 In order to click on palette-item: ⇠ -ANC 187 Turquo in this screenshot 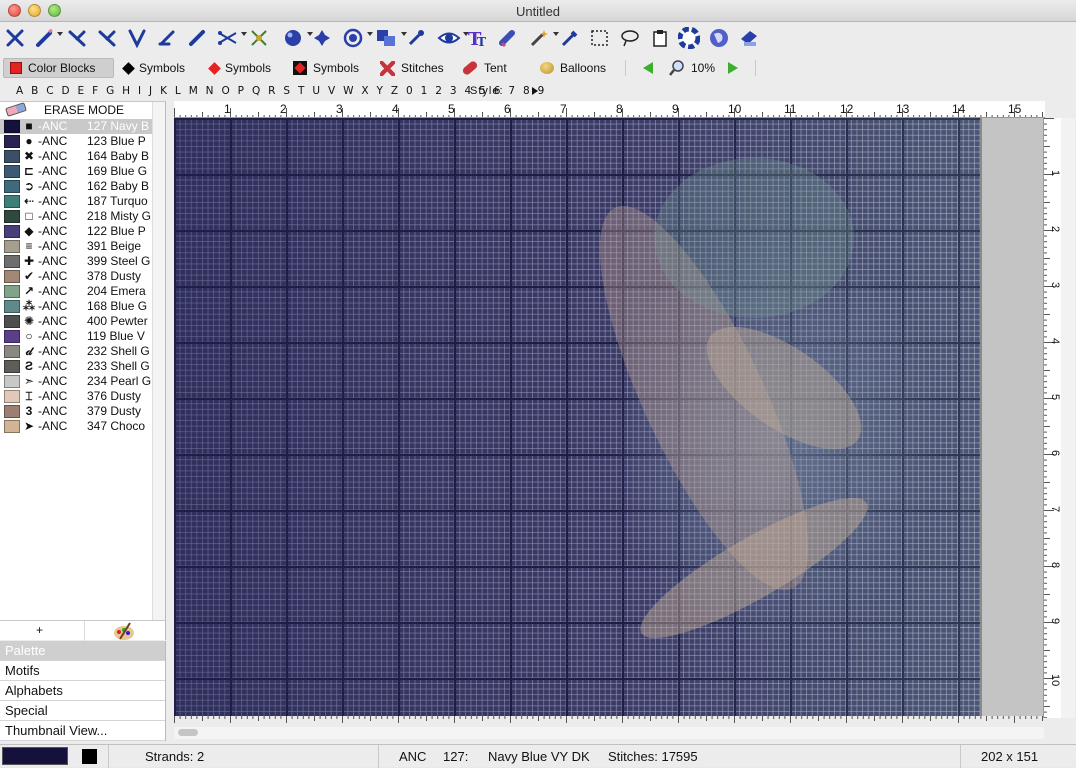, I will do `click(76, 201)`.